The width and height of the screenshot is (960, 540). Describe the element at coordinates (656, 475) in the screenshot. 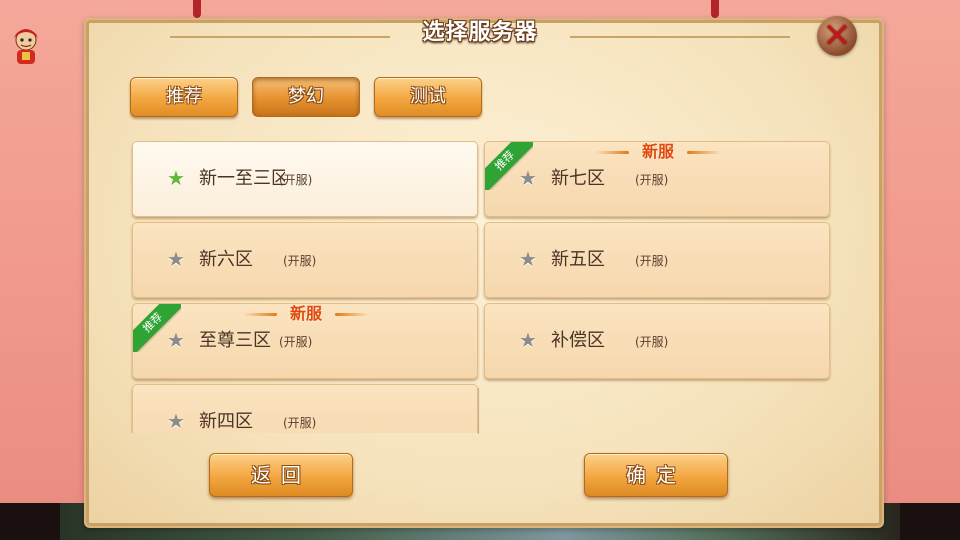

I see `confirm-button: 确定` at that location.